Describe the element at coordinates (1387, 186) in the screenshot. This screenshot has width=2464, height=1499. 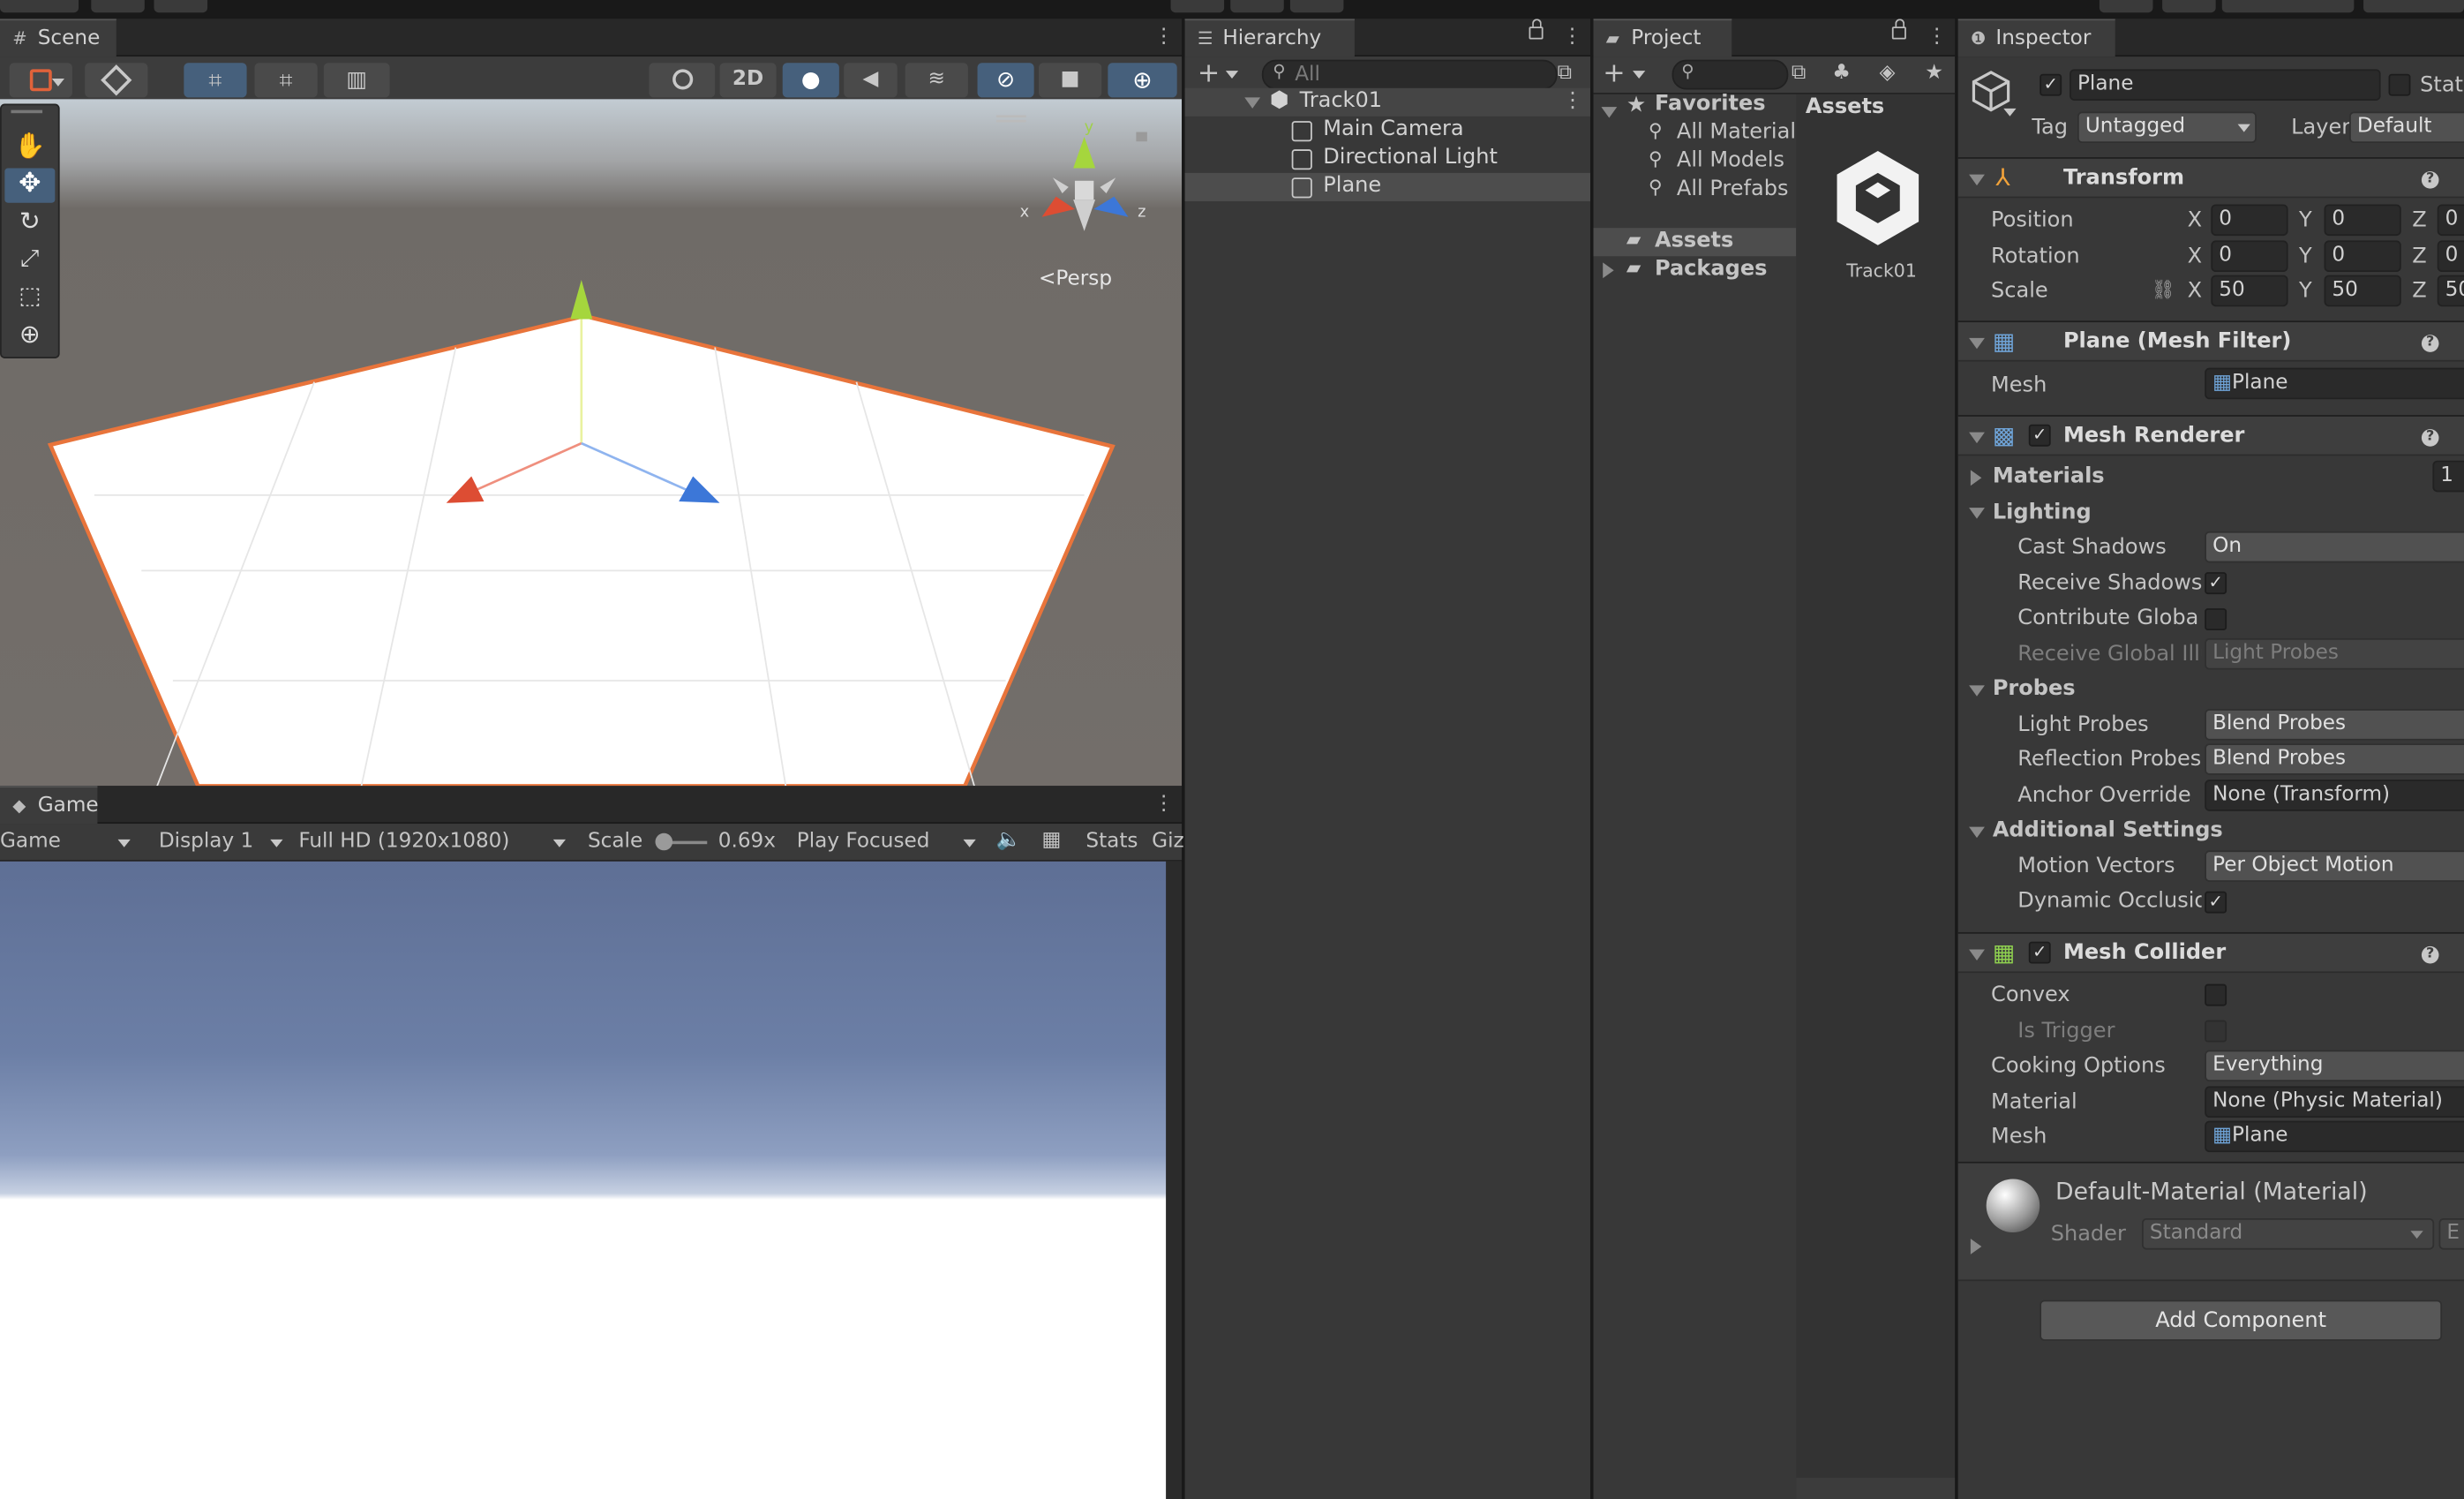
I see `hierarchy-item-selected: Plane` at that location.